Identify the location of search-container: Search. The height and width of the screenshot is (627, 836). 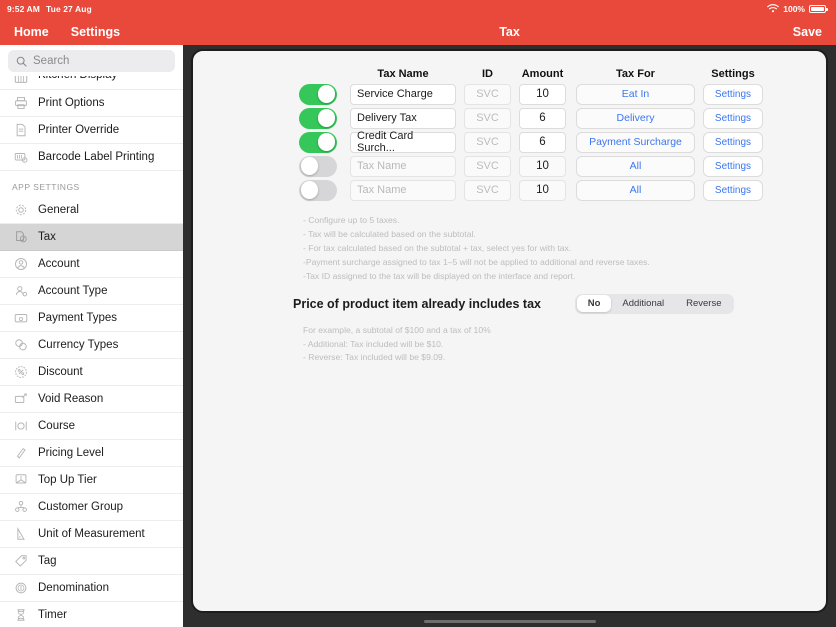
(91, 60).